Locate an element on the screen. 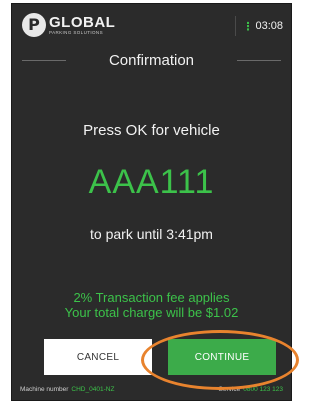 The height and width of the screenshot is (403, 320). machine-number-label: Machine number is located at coordinates (44, 389).